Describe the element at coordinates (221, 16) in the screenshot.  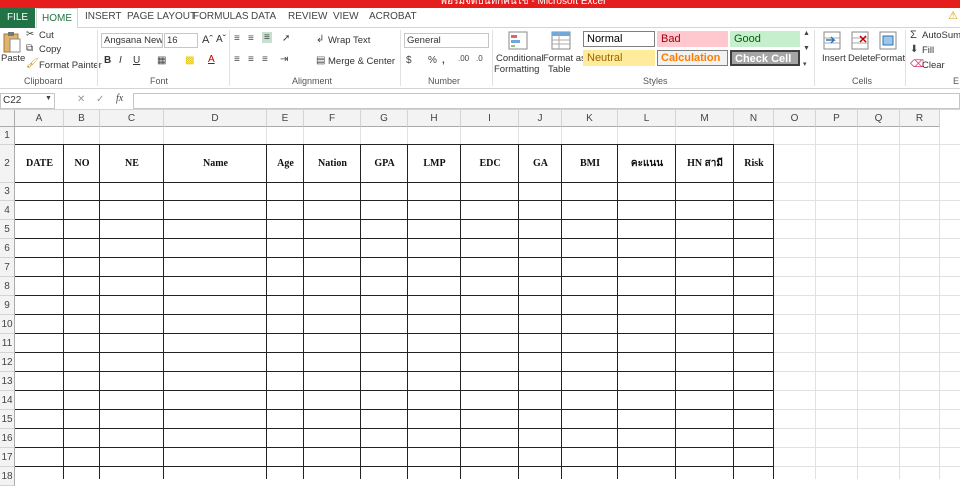
I see `tab-formulas: FORMULAS` at that location.